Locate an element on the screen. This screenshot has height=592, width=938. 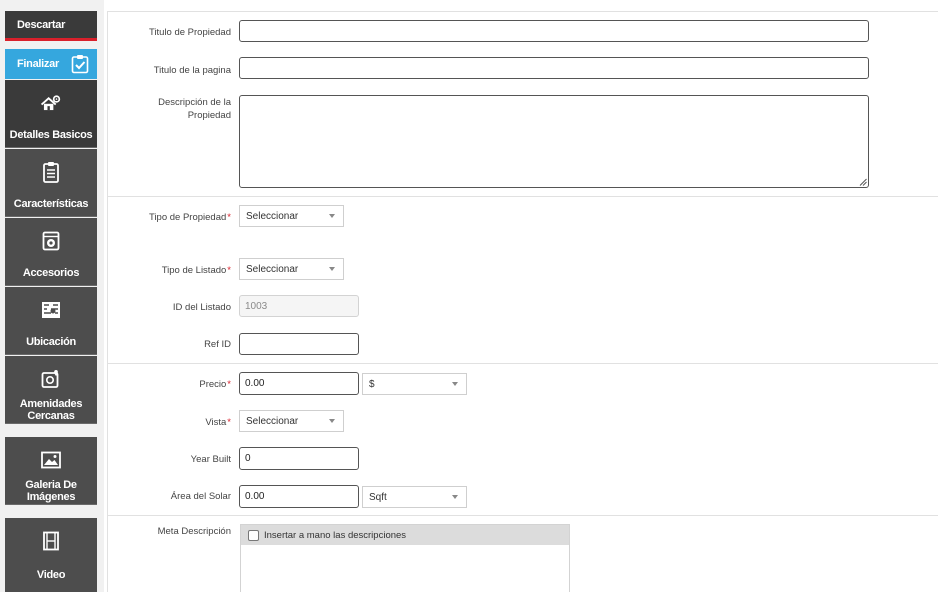
sidebar-item-accessories: Accesorios is located at coordinates (51, 252).